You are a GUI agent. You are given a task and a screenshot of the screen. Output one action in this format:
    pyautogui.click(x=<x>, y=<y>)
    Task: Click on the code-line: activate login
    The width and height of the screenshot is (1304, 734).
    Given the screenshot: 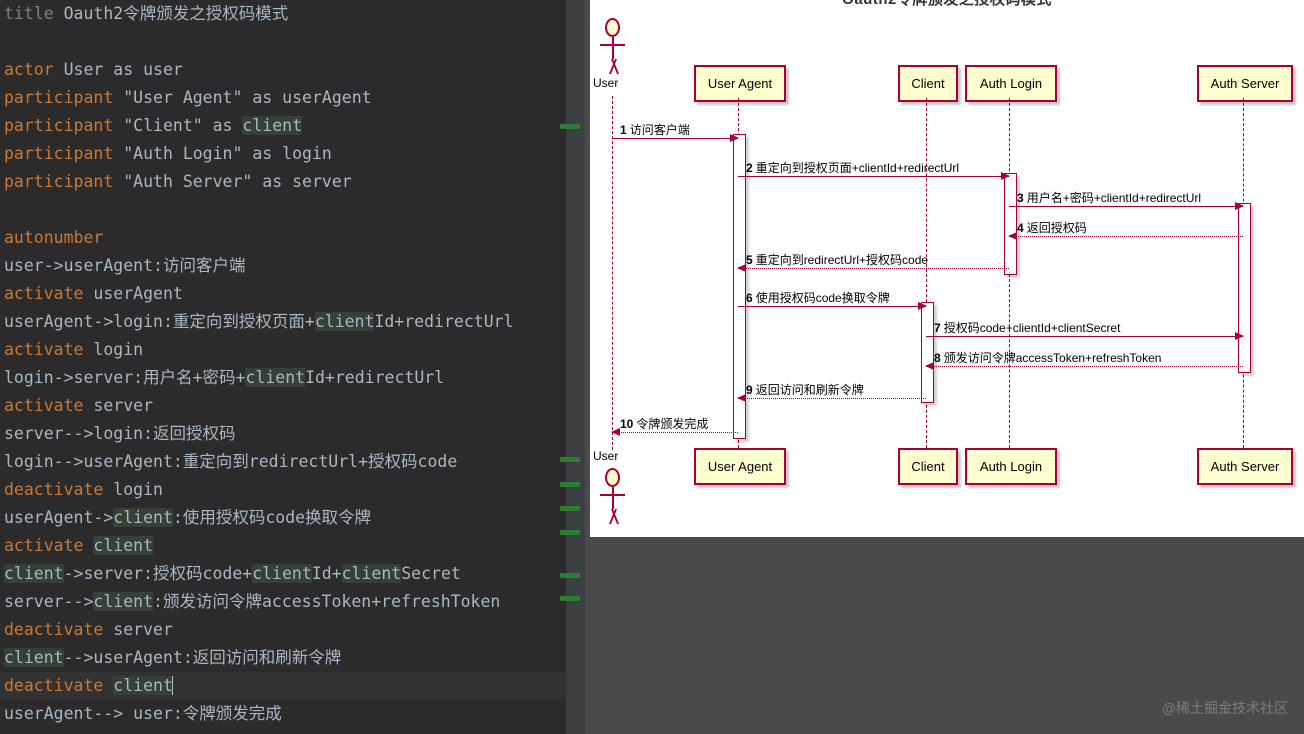 What is the action you would take?
    pyautogui.click(x=283, y=350)
    